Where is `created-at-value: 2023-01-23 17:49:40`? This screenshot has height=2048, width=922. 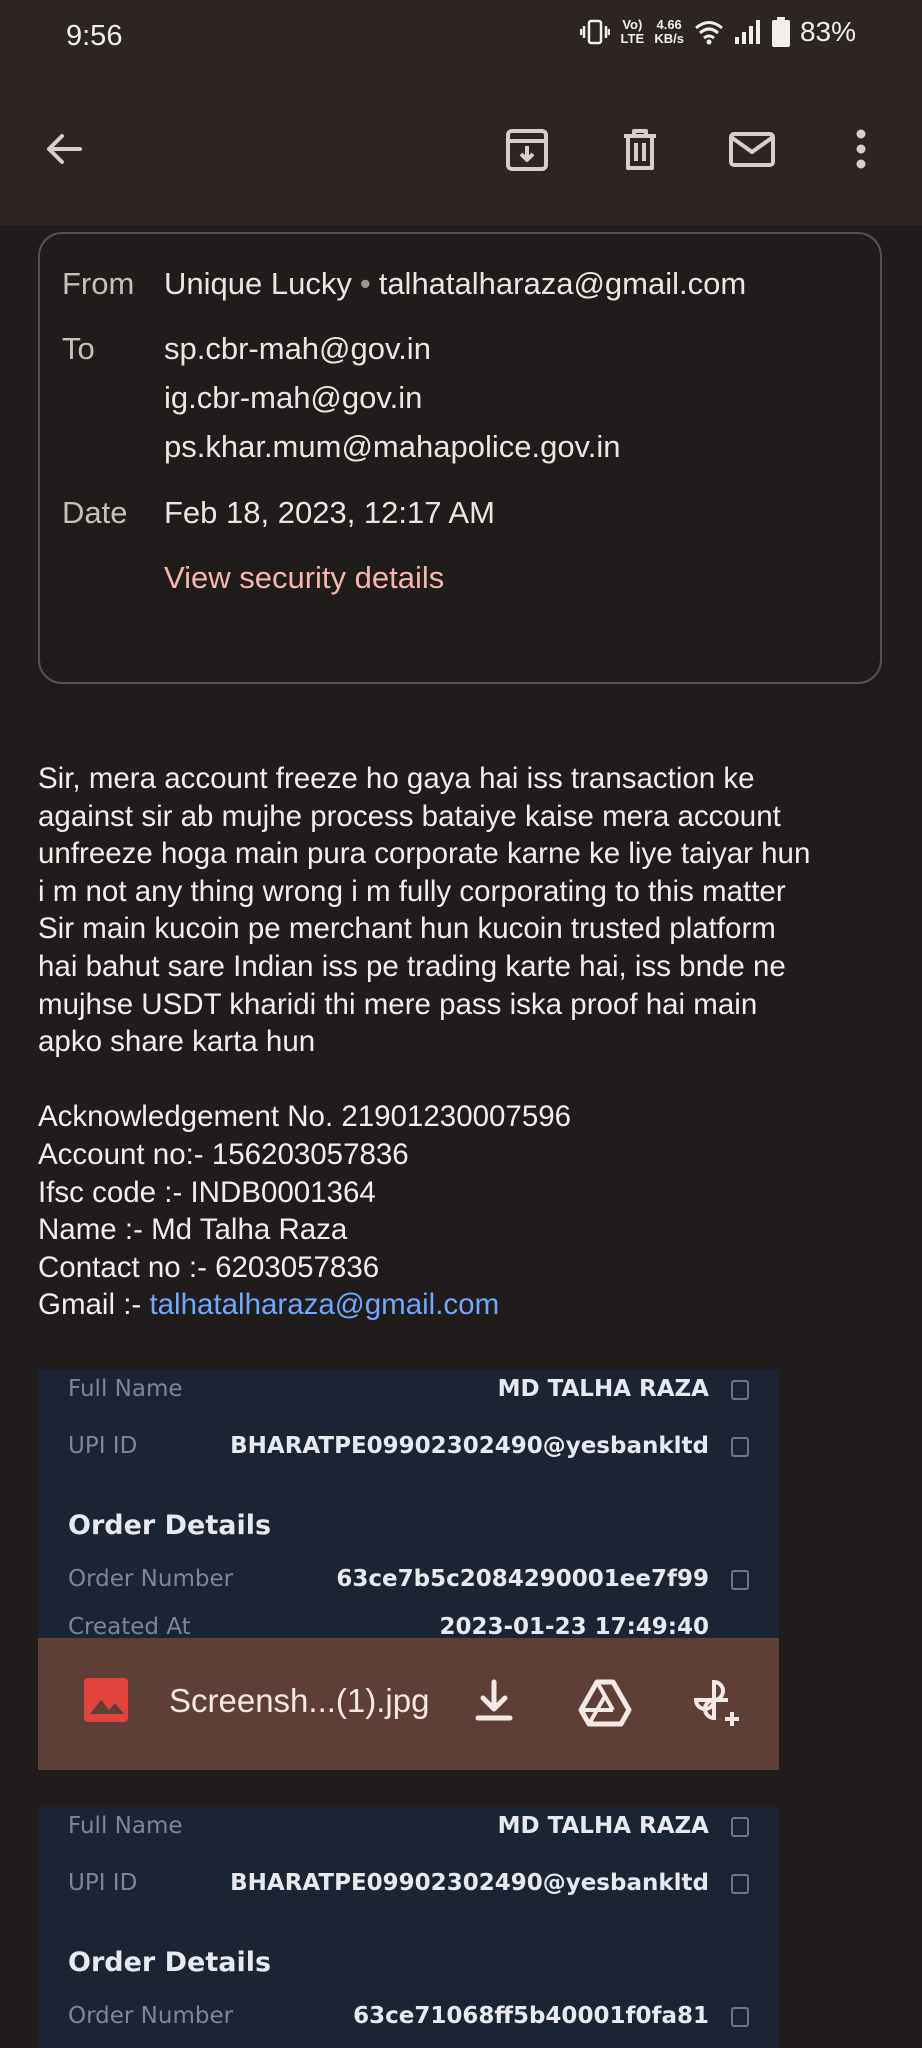 created-at-value: 2023-01-23 17:49:40 is located at coordinates (574, 1626).